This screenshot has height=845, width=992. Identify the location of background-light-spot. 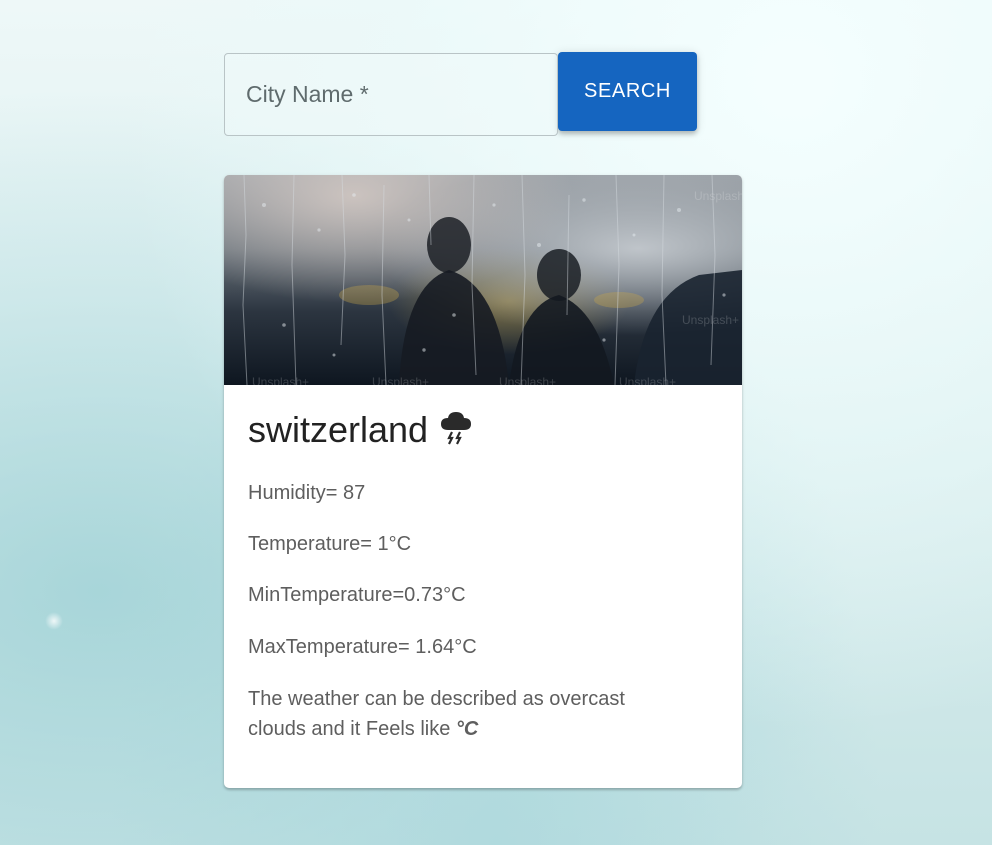
(54, 621).